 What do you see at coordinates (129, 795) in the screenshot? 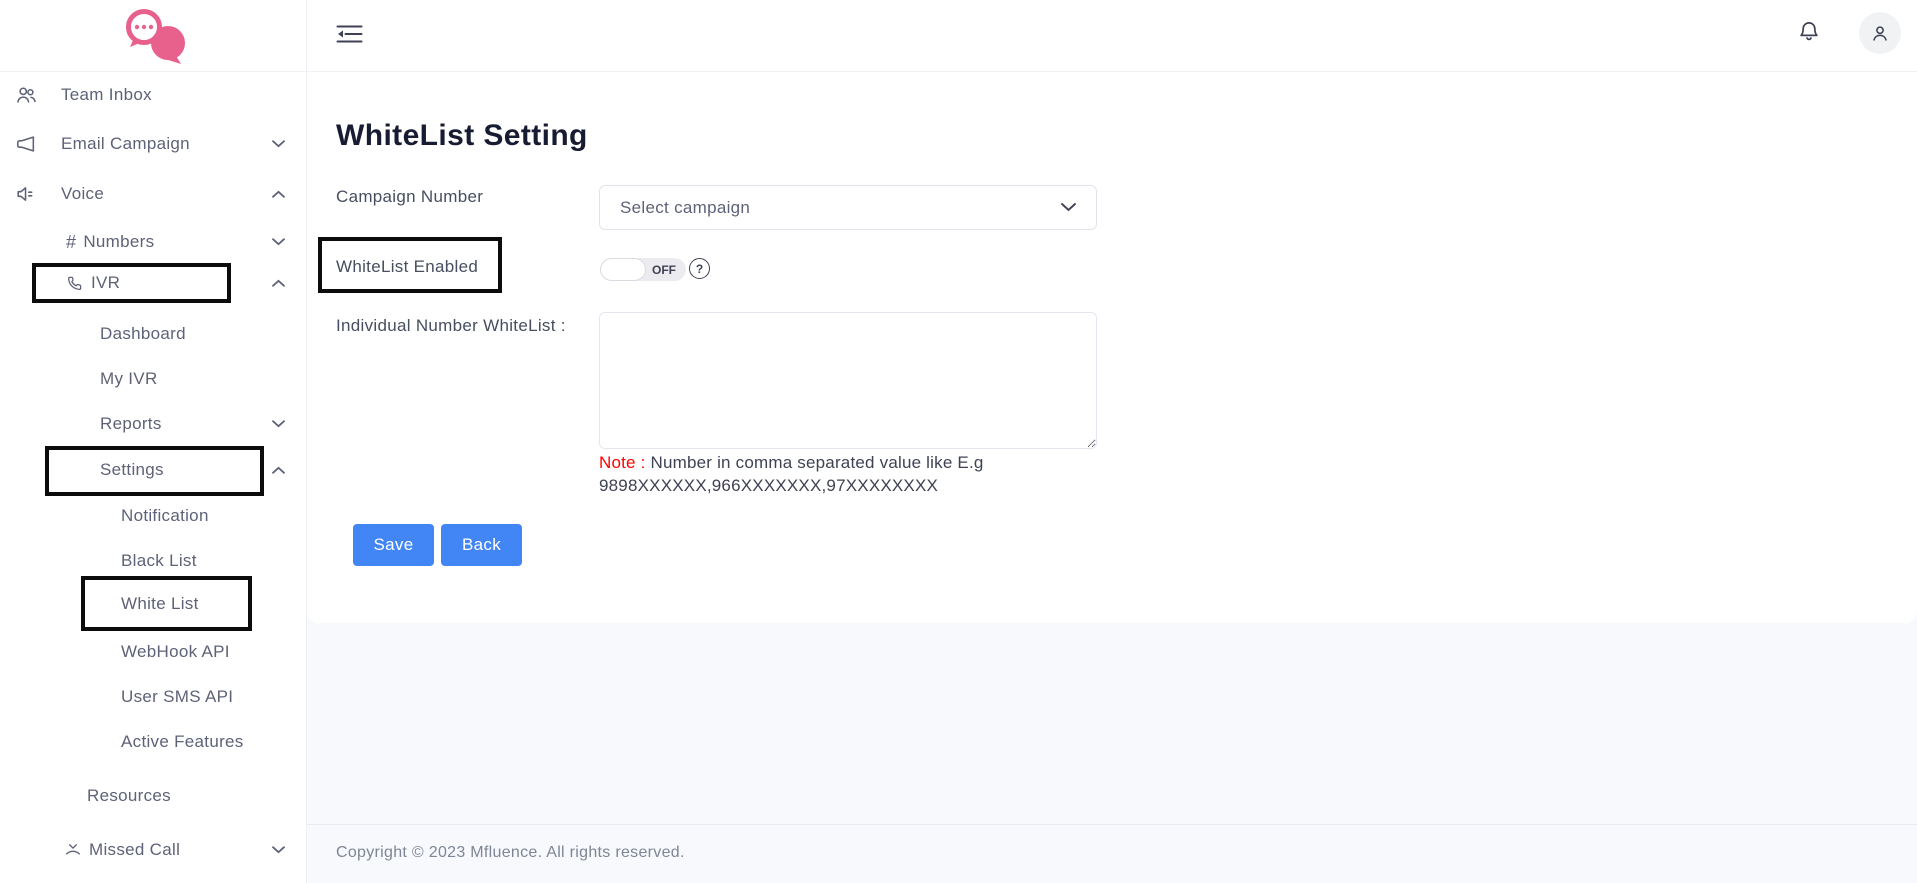
I see `sidebar-item-label: Resources` at bounding box center [129, 795].